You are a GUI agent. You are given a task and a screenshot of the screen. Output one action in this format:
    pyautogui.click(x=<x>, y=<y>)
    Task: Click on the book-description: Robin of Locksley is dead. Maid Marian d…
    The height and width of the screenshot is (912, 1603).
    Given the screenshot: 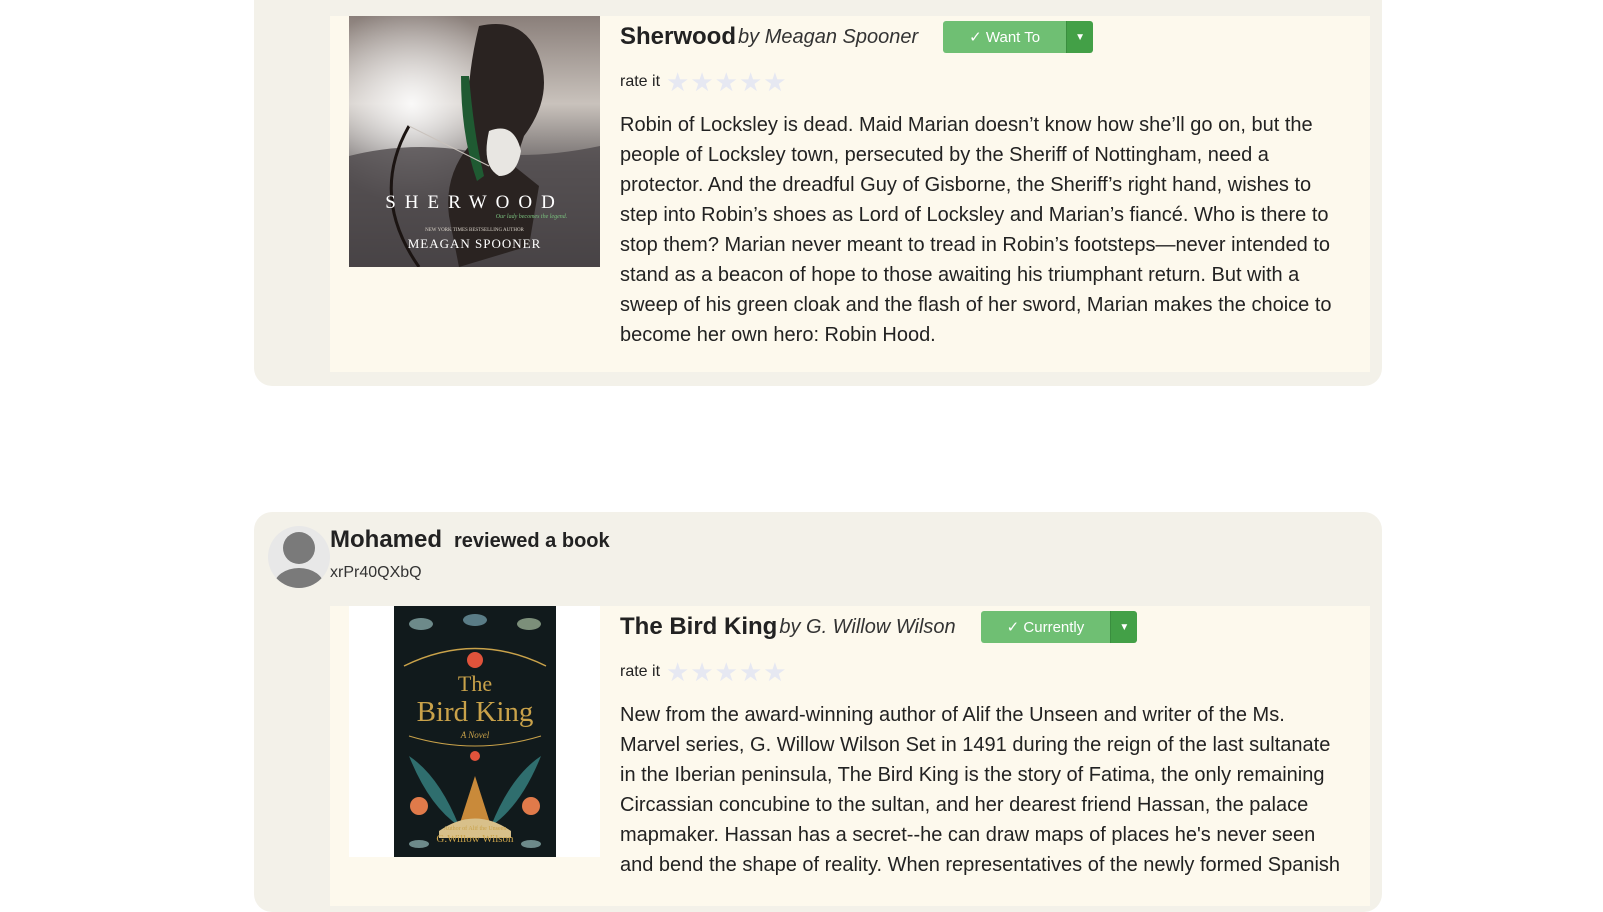 What is the action you would take?
    pyautogui.click(x=976, y=230)
    